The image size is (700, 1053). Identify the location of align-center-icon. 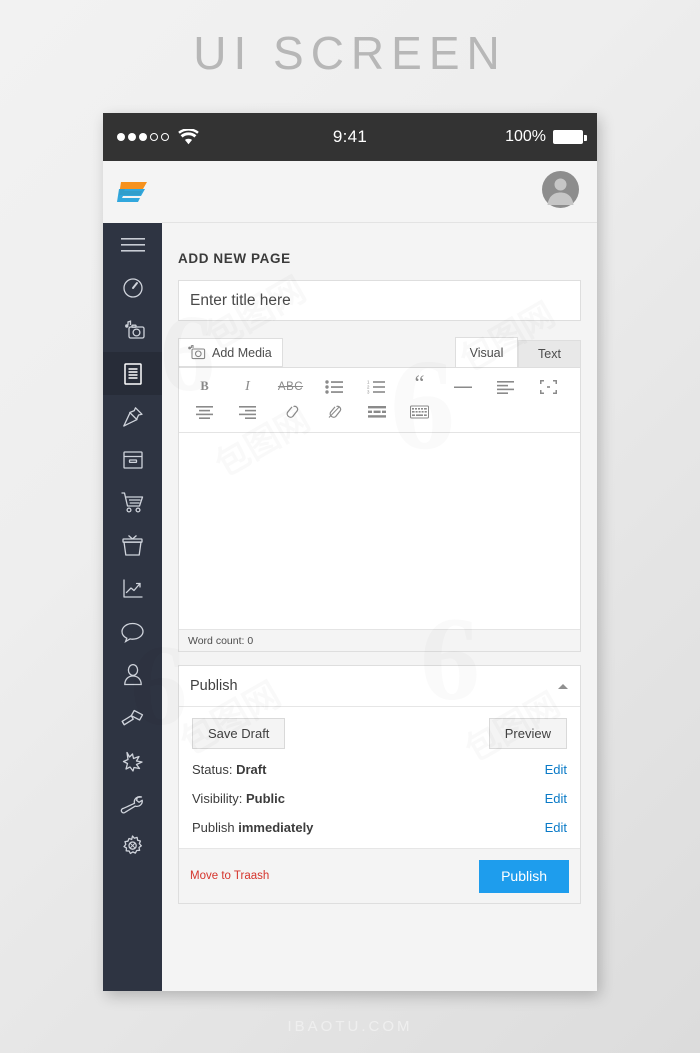
(204, 411).